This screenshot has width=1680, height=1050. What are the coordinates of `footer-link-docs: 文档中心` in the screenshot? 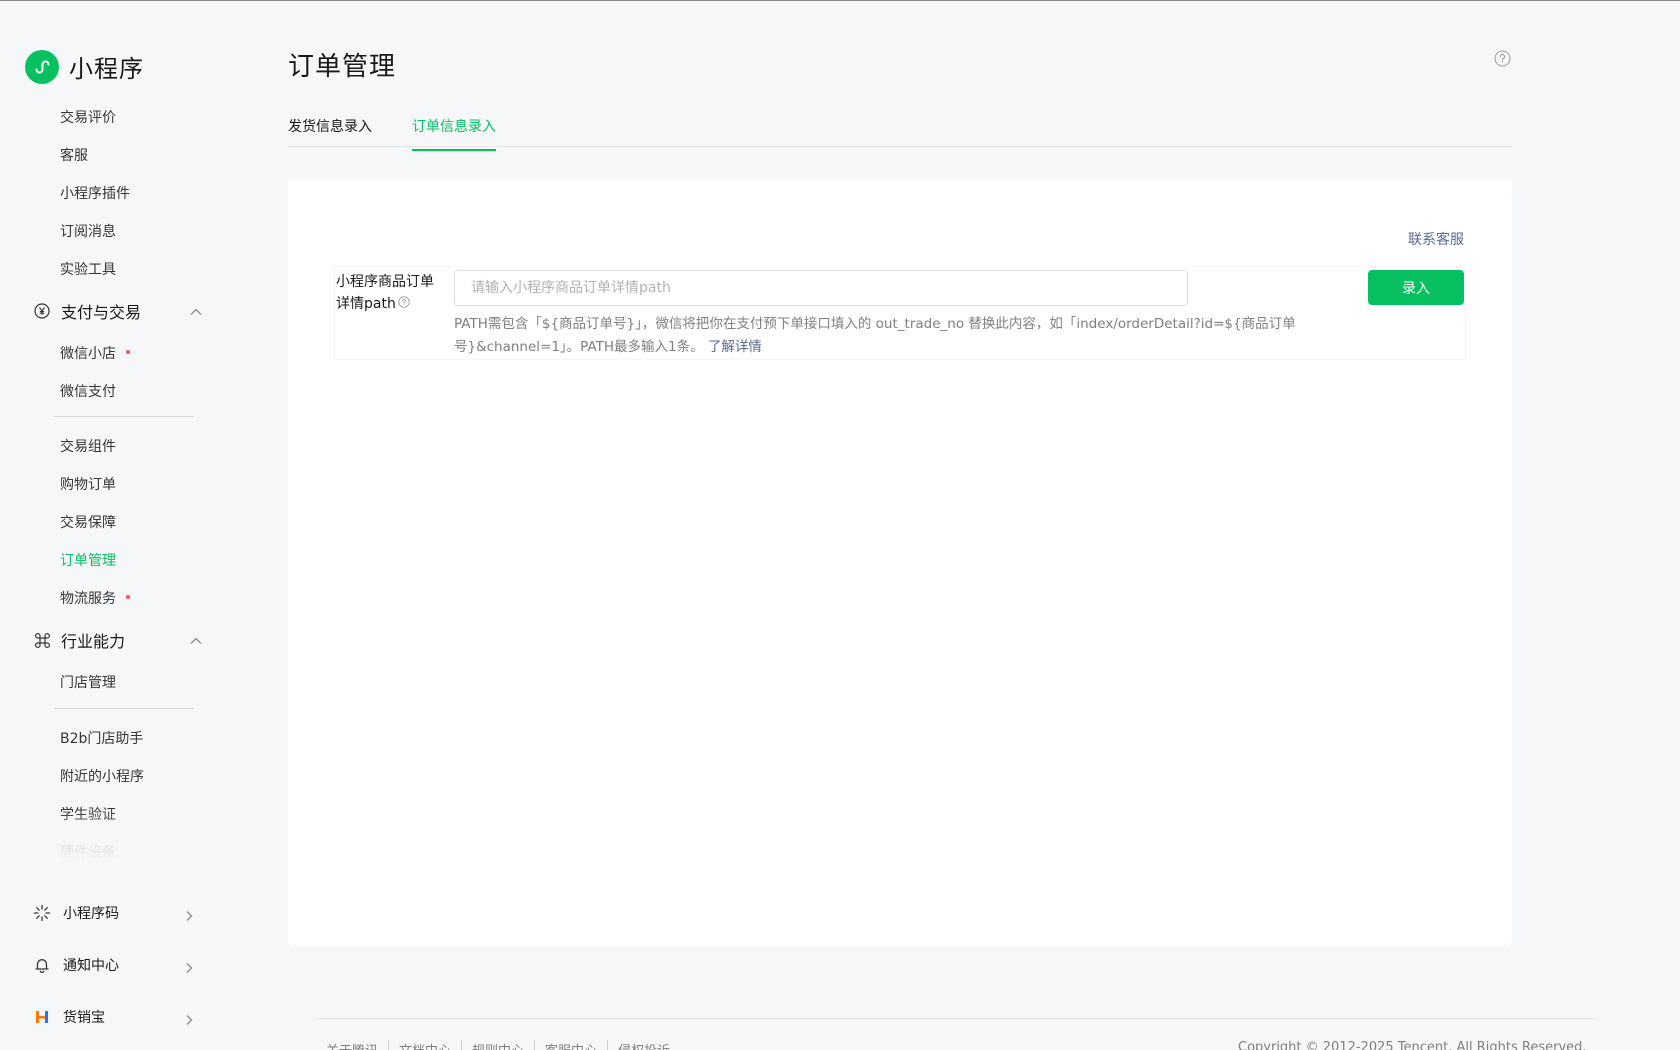 It's located at (424, 1045).